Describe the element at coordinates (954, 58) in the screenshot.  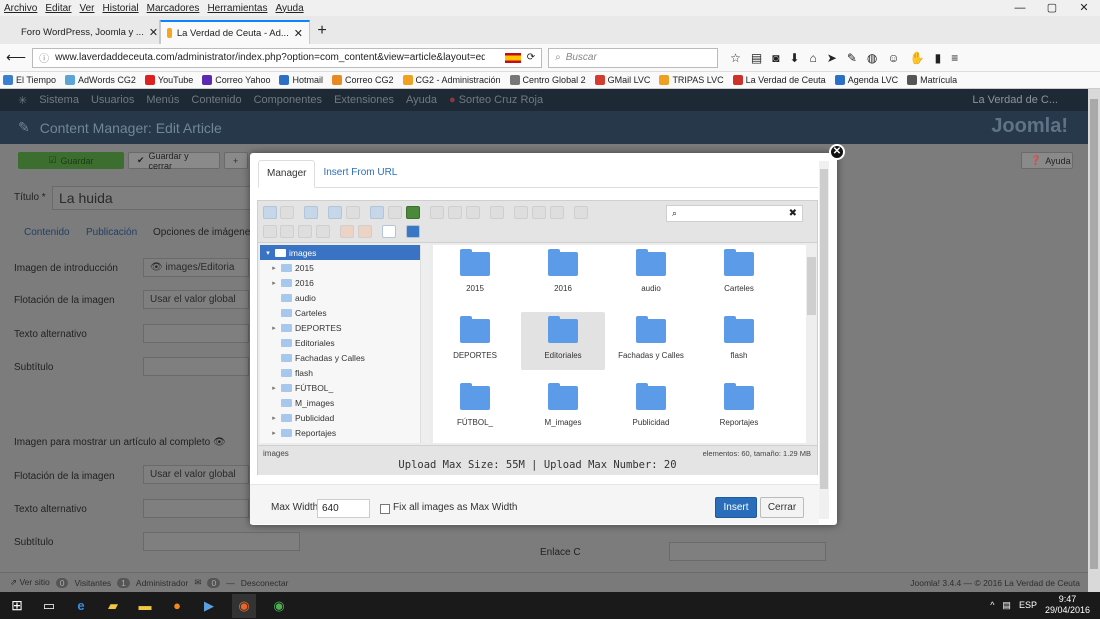
I see `hamburger-menu-icon: ≡` at that location.